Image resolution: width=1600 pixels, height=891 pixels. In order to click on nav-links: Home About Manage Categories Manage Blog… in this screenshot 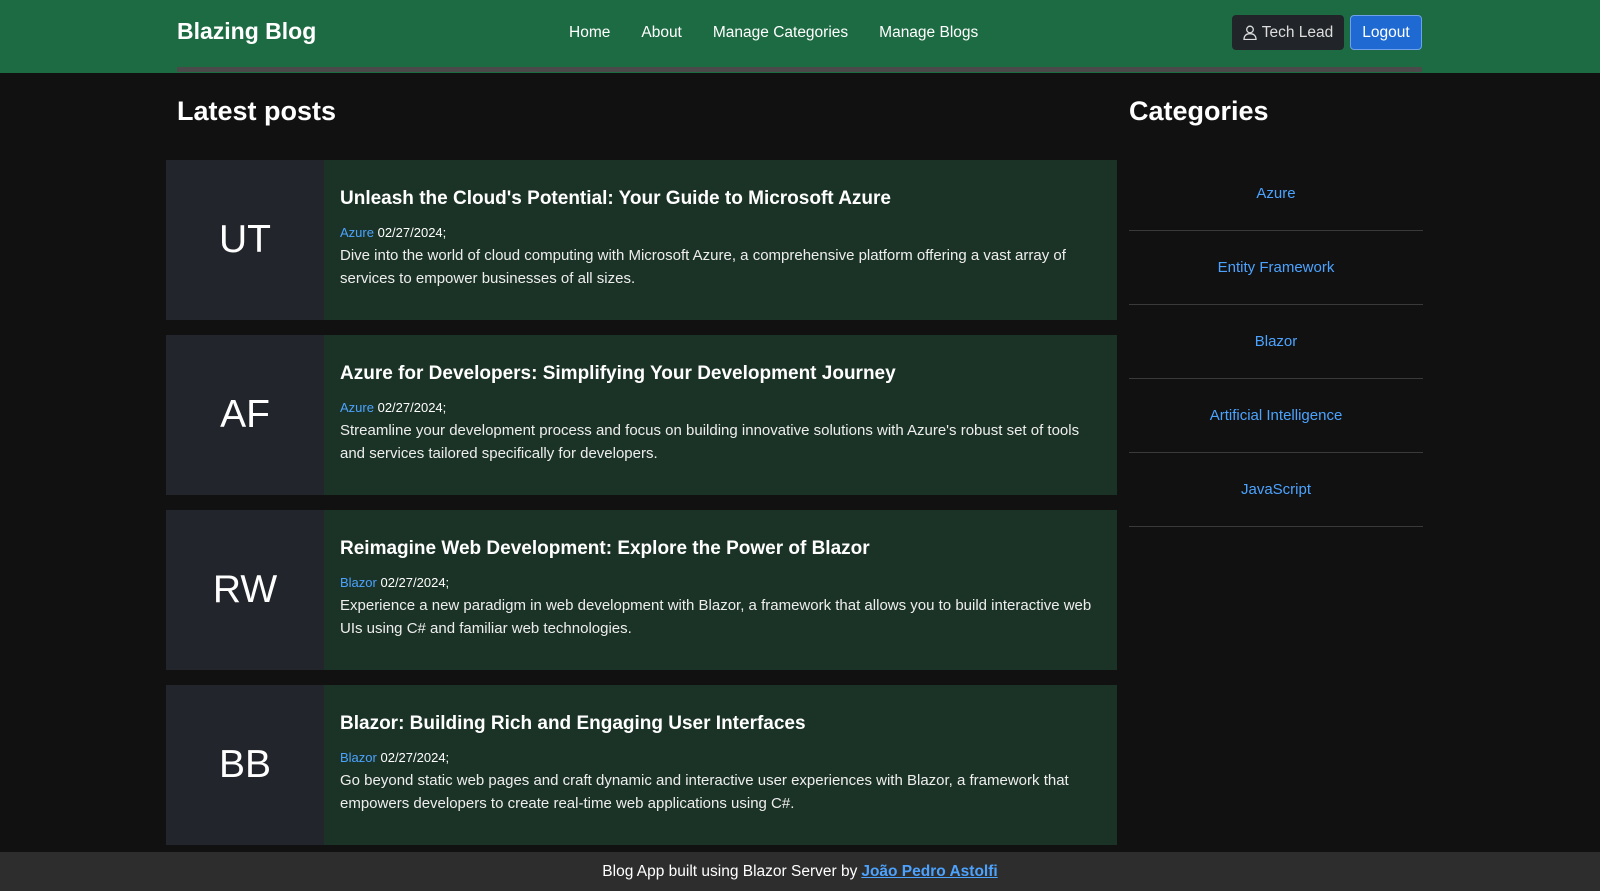, I will do `click(789, 33)`.